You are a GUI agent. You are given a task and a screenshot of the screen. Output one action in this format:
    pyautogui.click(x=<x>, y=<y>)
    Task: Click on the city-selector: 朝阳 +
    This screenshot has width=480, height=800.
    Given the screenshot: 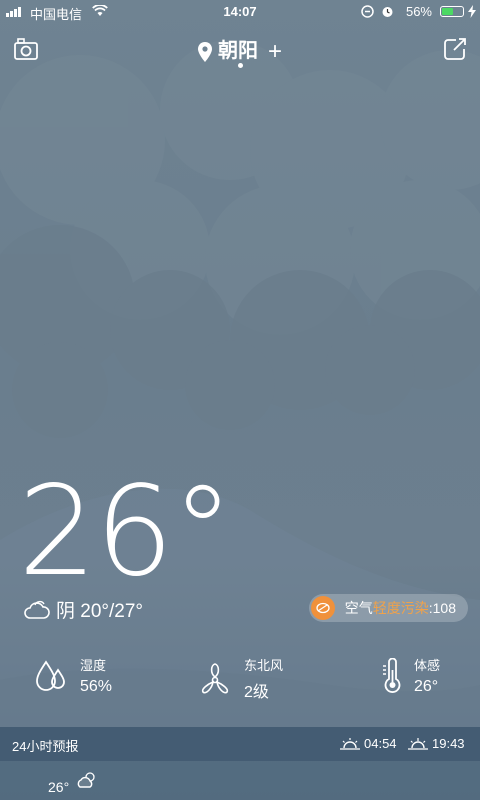 What is the action you would take?
    pyautogui.click(x=240, y=50)
    